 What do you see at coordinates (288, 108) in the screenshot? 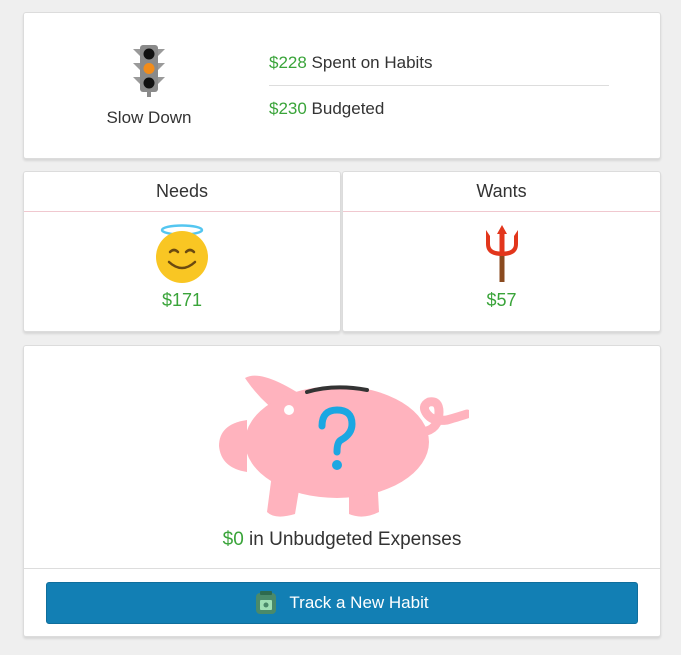
I see `budget-amount: $230` at bounding box center [288, 108].